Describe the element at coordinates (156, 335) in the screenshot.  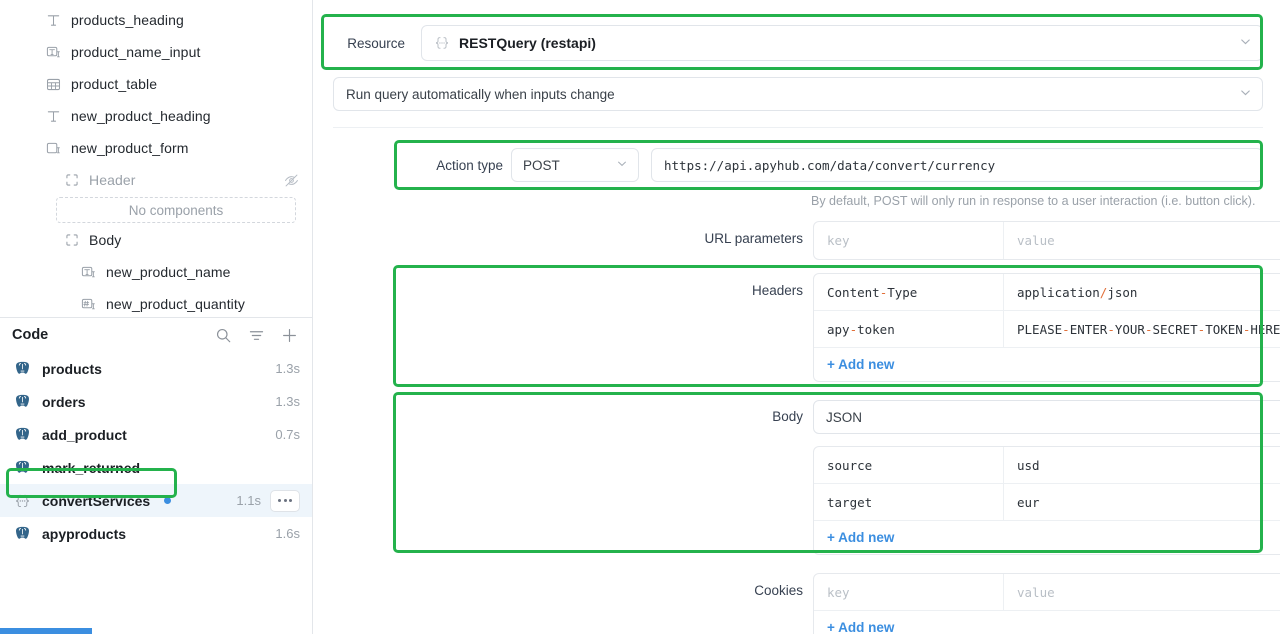
I see `code-panel-header: Code` at that location.